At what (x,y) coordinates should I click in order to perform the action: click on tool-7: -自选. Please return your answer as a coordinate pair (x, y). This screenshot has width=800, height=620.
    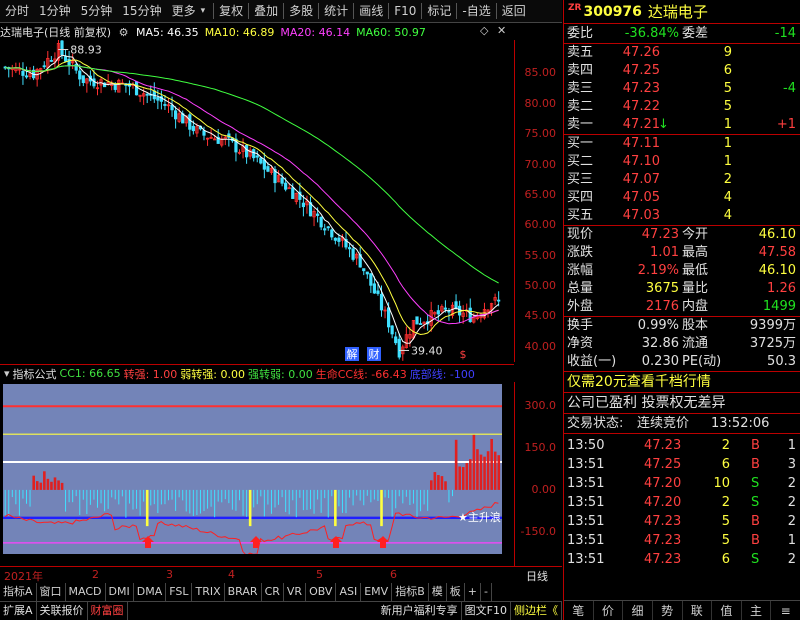
    Looking at the image, I should click on (476, 11).